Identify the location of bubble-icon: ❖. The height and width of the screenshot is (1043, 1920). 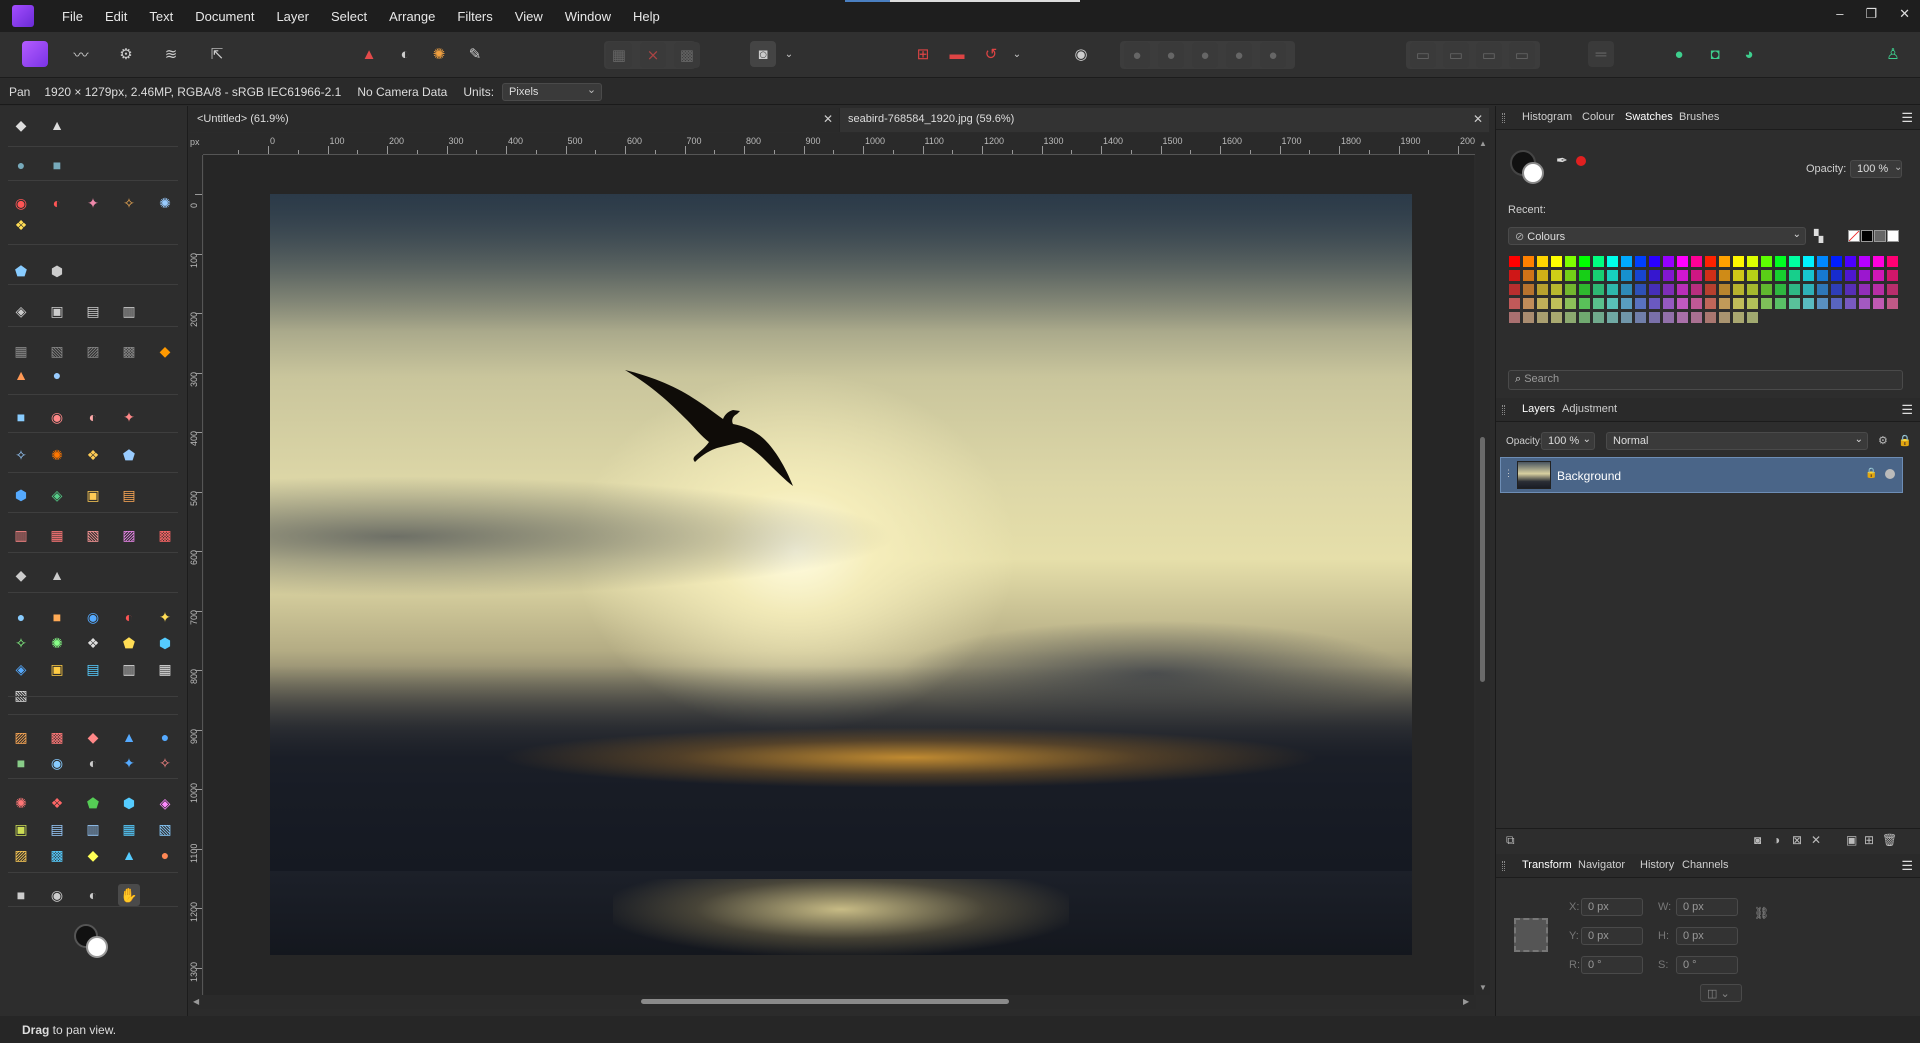
(93, 643).